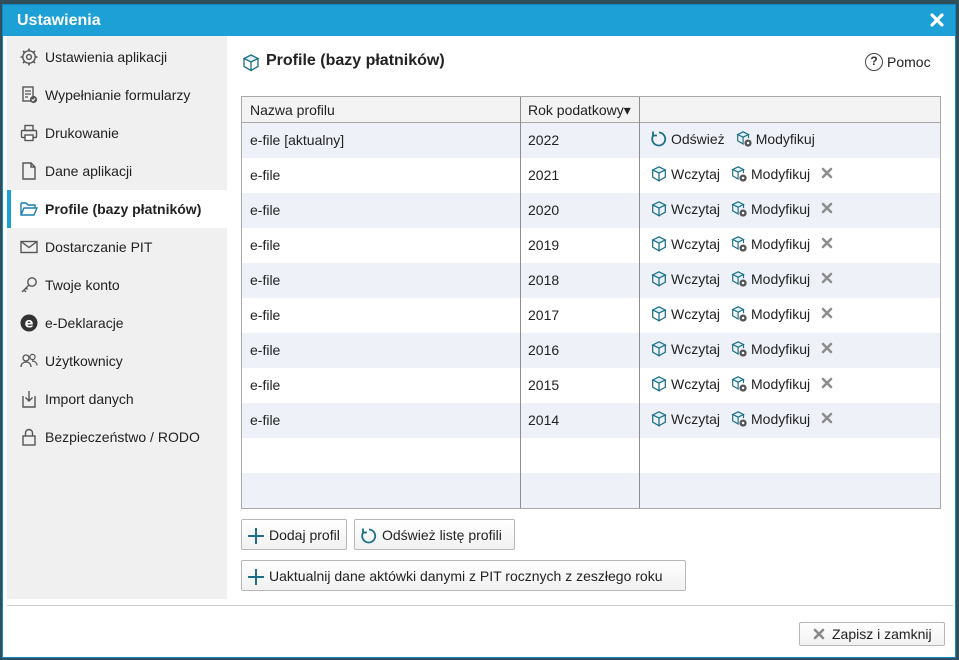 The height and width of the screenshot is (660, 959). What do you see at coordinates (117, 247) in the screenshot?
I see `sidebar-item-pit-delivery: Dostarczanie PIT` at bounding box center [117, 247].